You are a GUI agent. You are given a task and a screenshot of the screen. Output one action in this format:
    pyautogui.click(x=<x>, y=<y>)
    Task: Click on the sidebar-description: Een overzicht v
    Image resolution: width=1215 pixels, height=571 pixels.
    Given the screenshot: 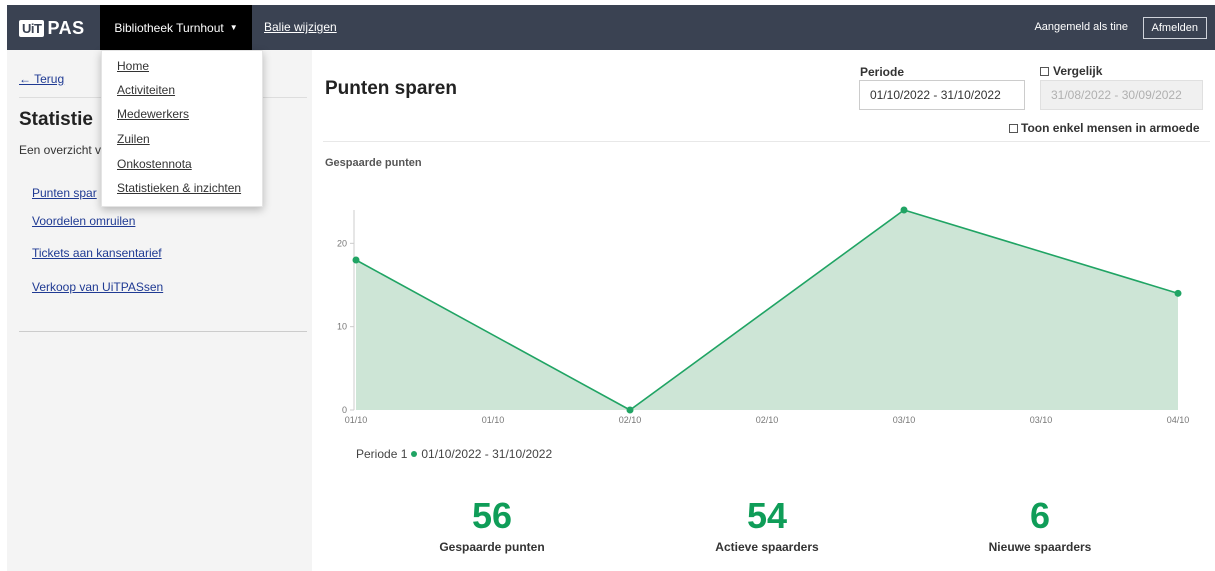 What is the action you would take?
    pyautogui.click(x=60, y=150)
    